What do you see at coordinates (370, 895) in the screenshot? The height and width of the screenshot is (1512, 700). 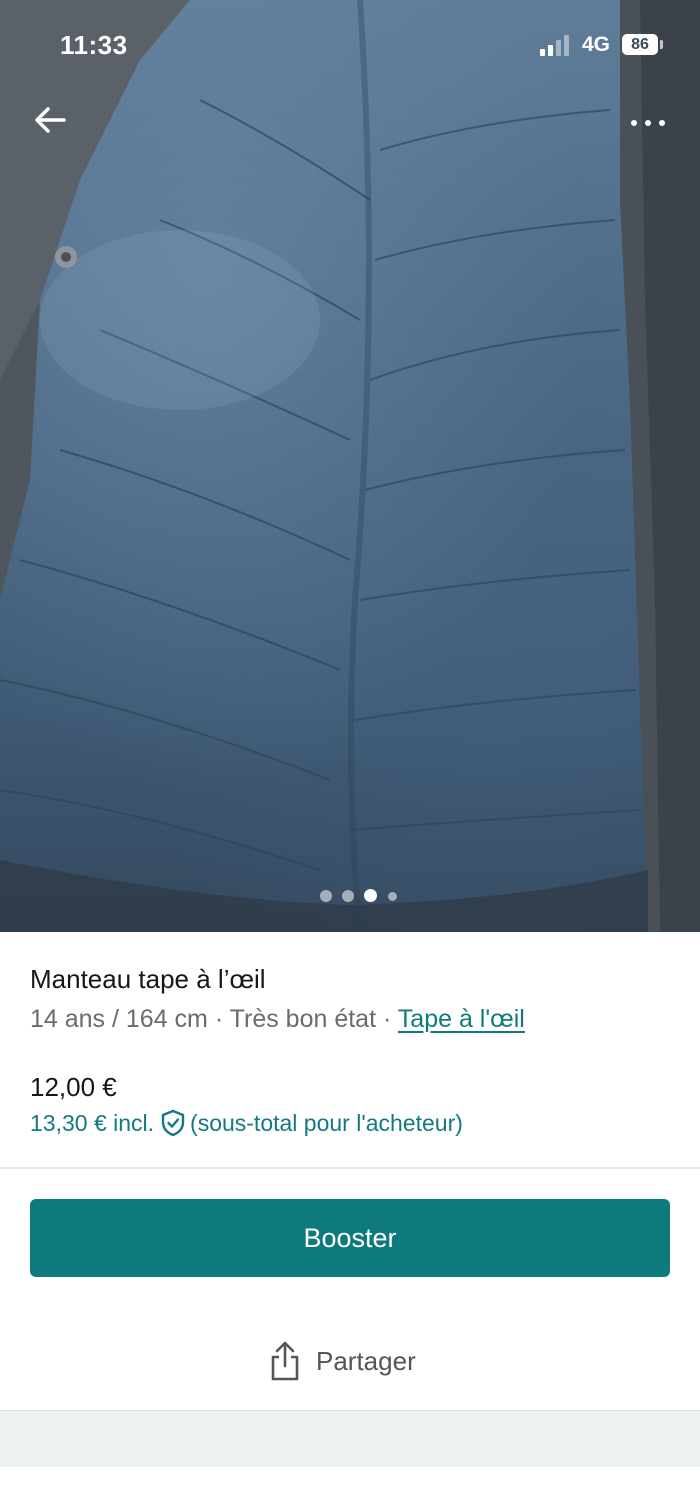 I see `pagination-dot-active` at bounding box center [370, 895].